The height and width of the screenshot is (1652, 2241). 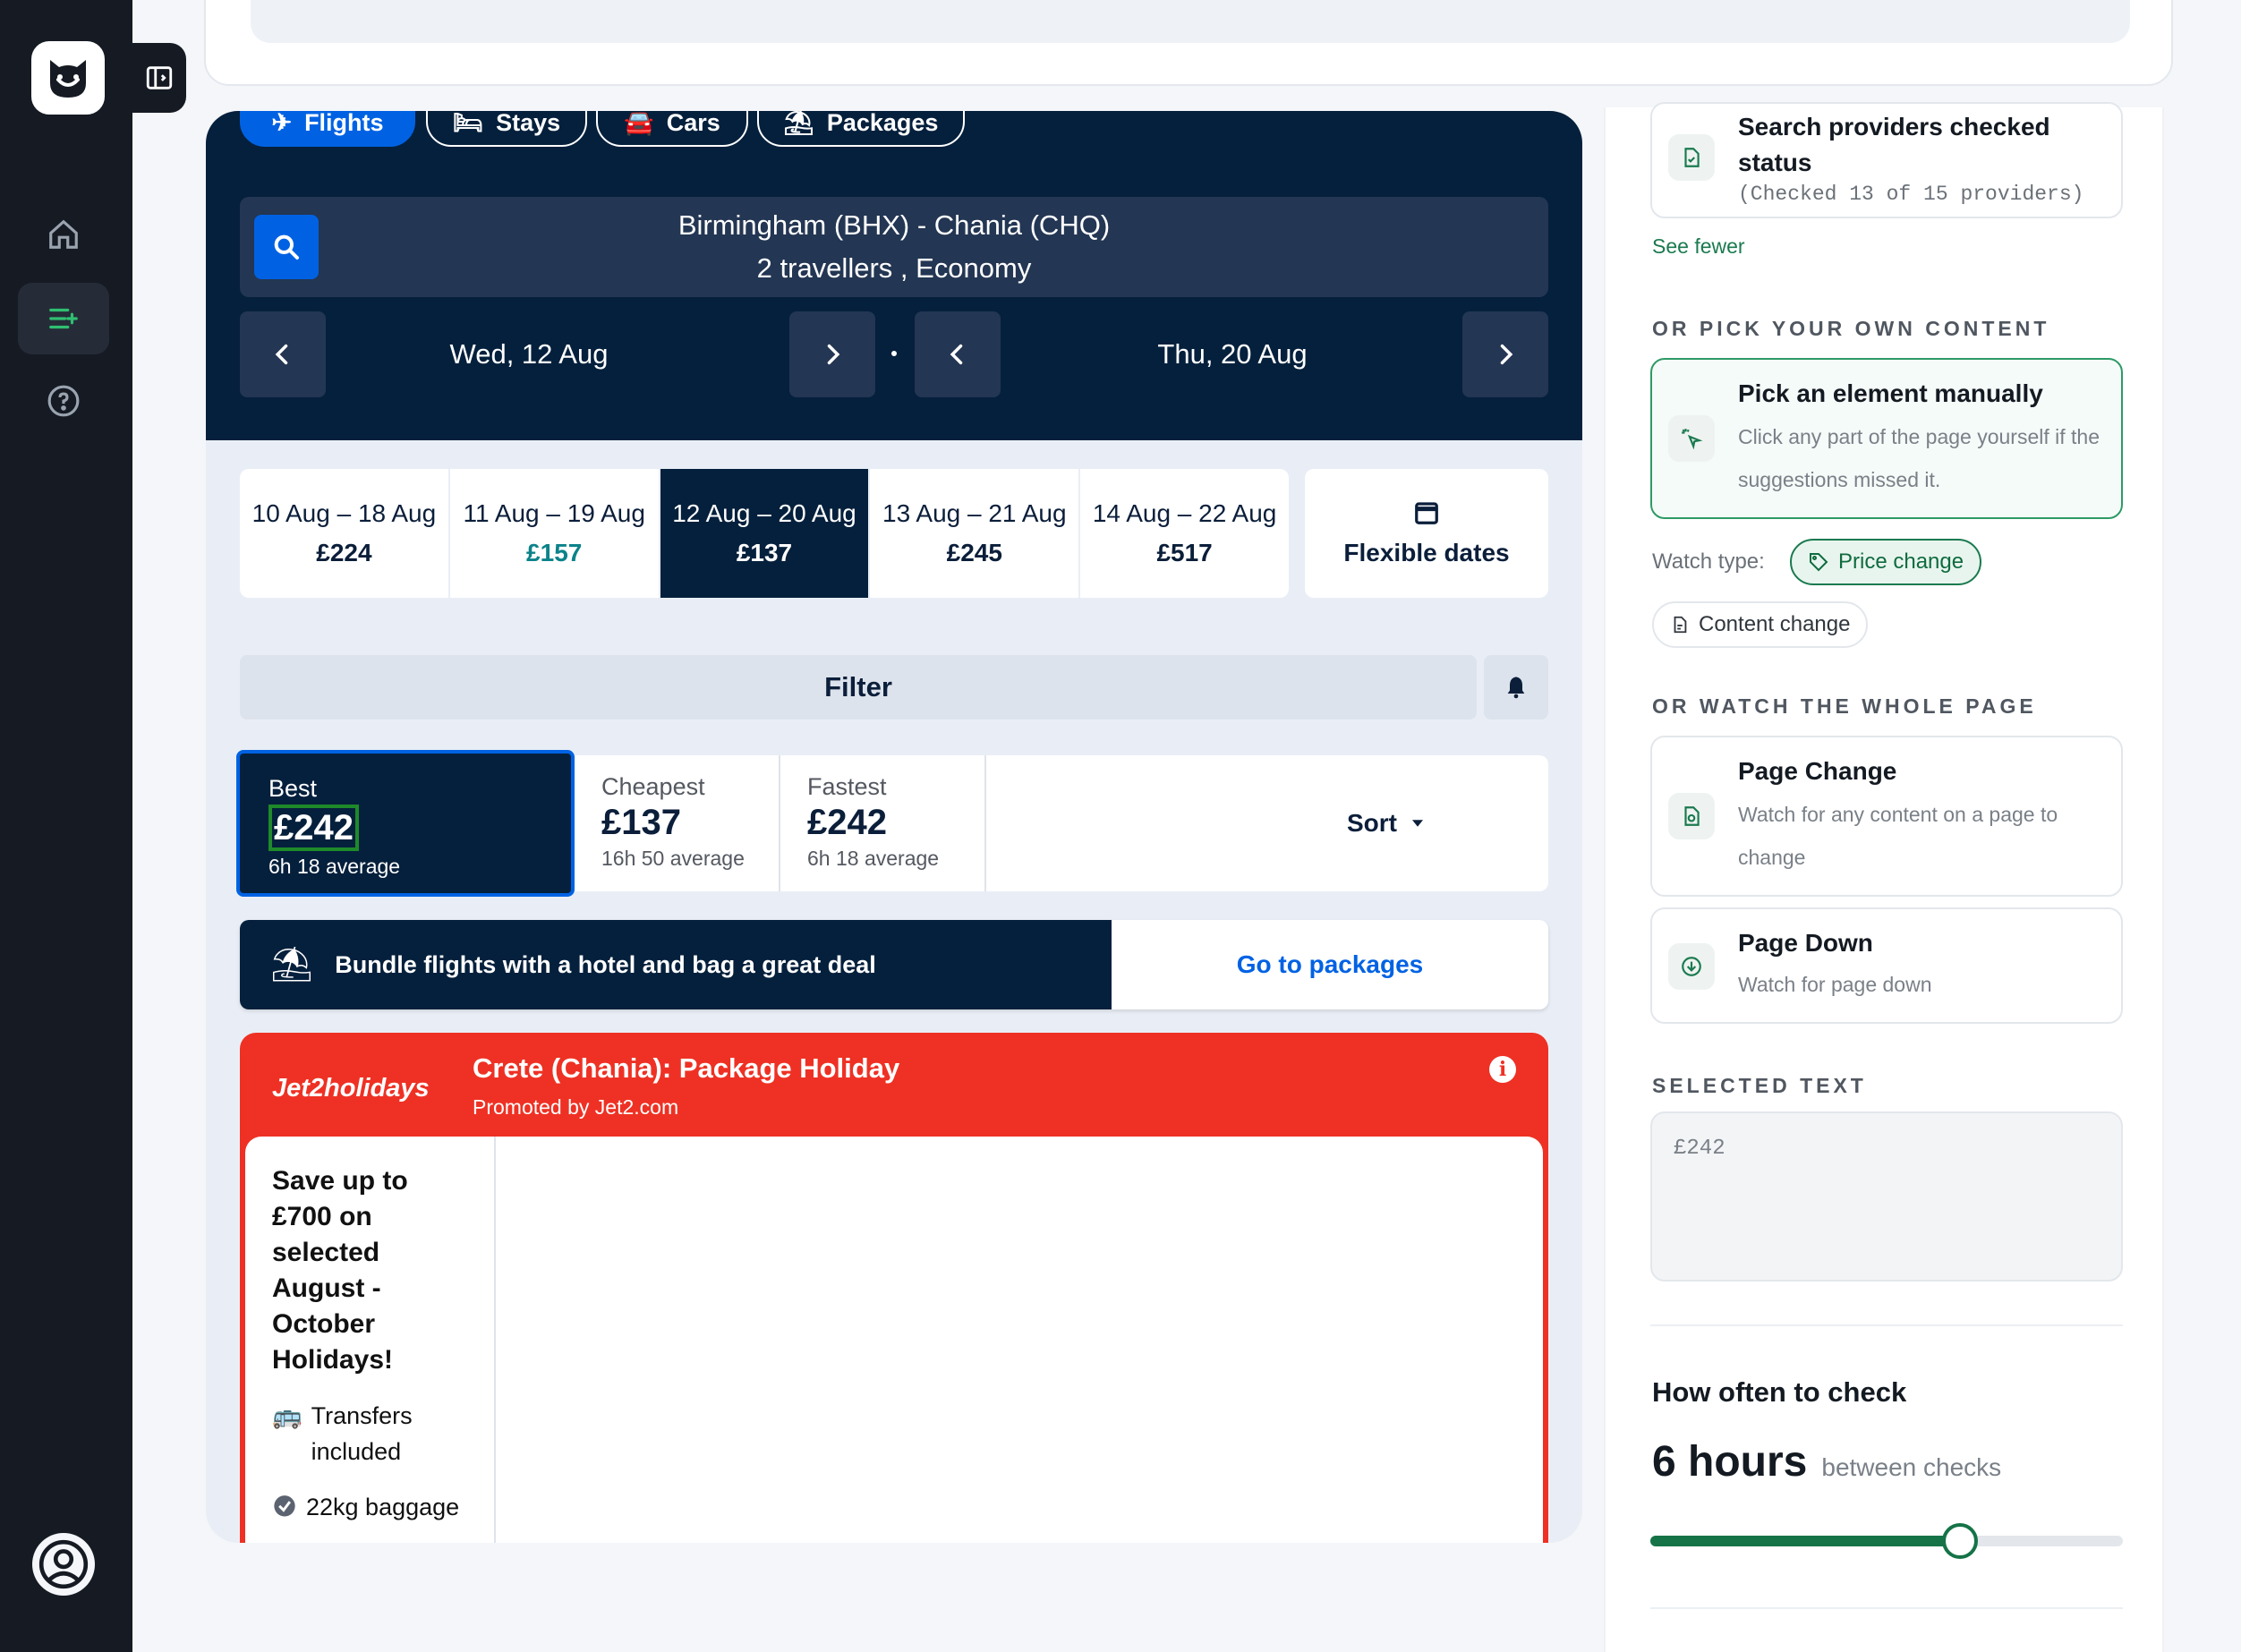 I want to click on frequency-slider, so click(x=1887, y=1541).